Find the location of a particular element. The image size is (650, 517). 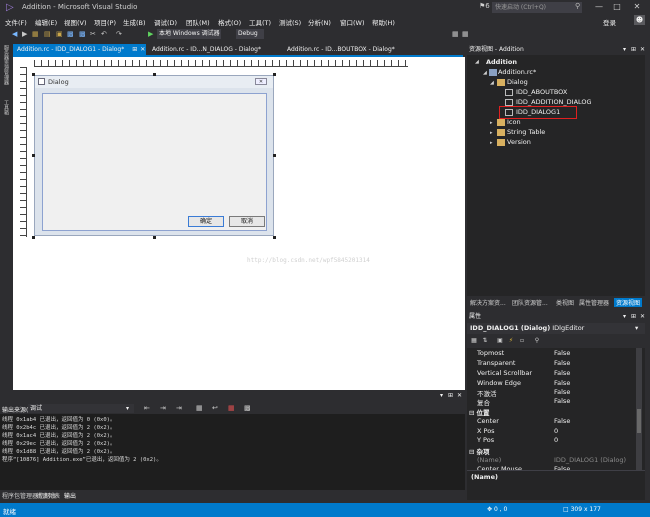

horizontal-ruler is located at coordinates (221, 63).